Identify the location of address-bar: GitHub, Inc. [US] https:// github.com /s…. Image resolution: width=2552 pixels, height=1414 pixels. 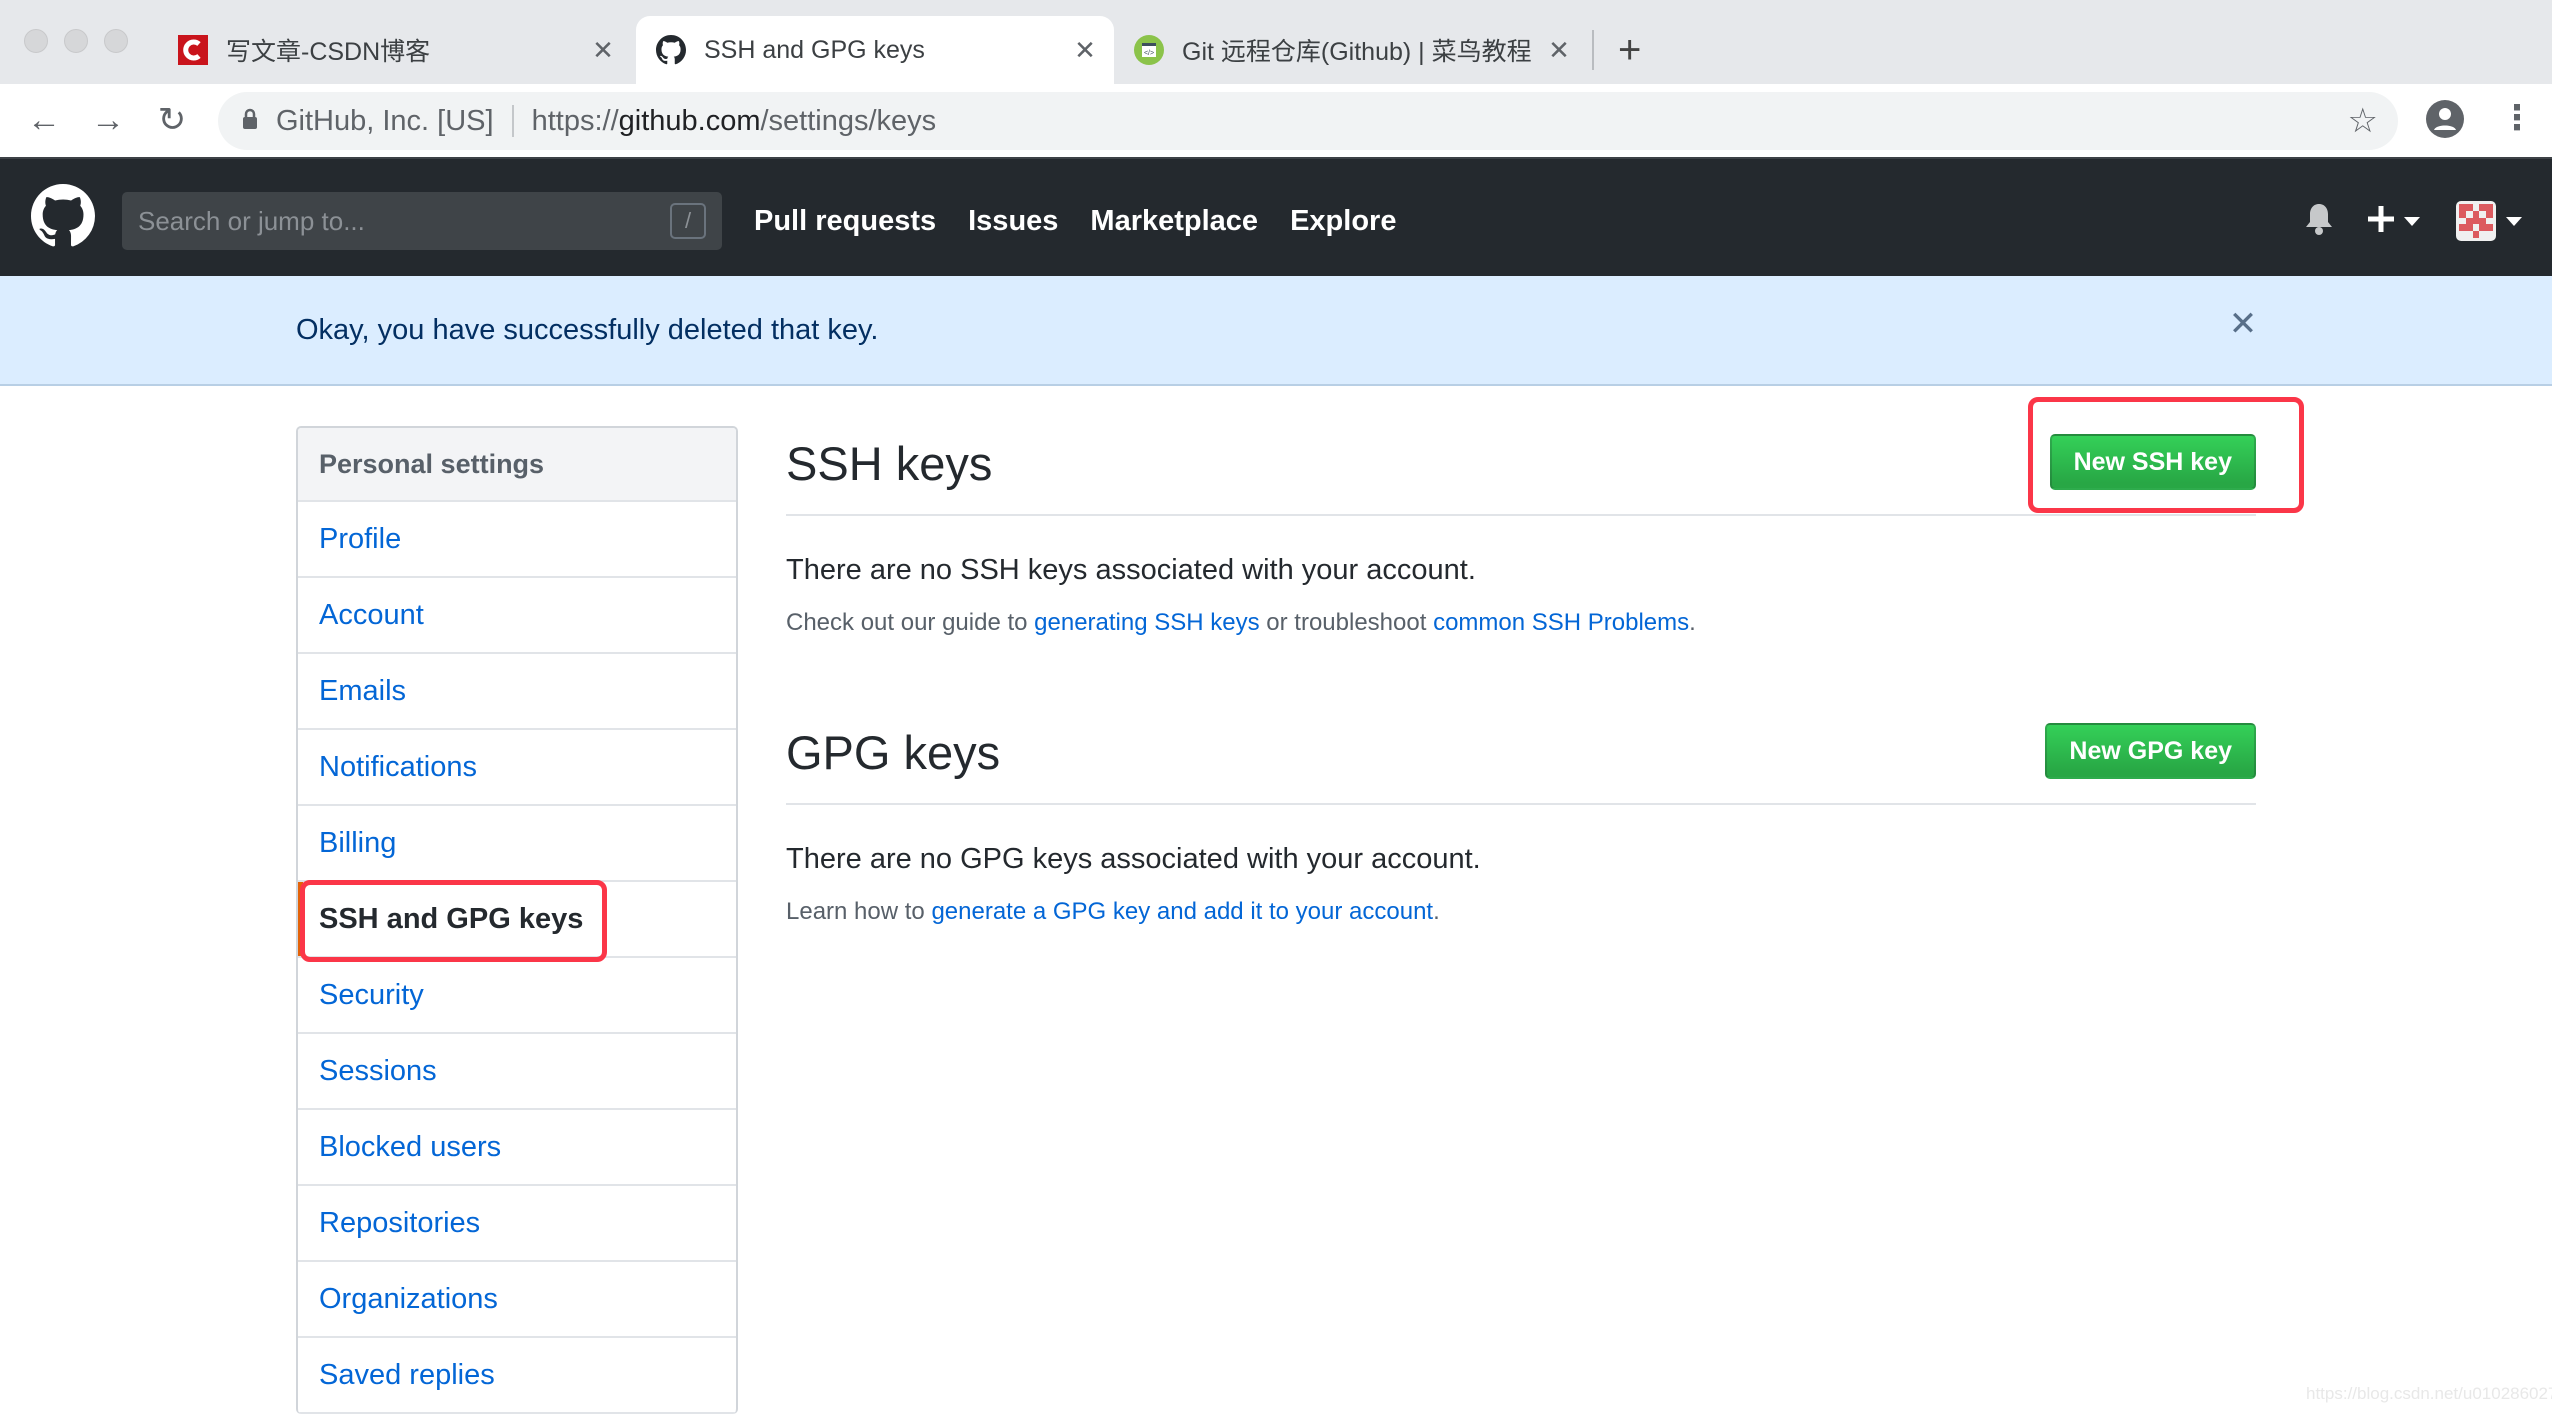
(1308, 121).